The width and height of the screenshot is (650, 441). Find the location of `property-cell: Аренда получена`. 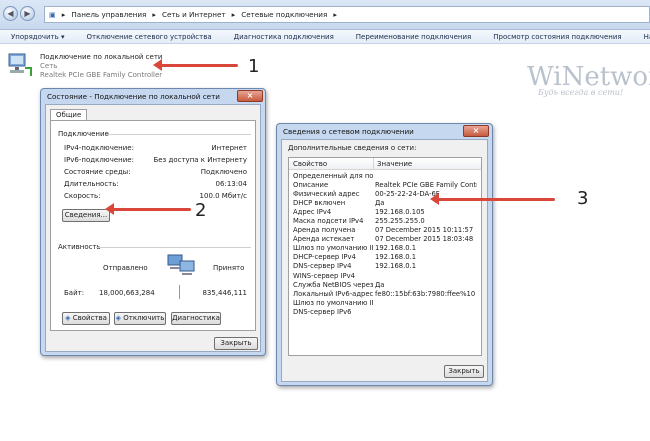

property-cell: Аренда получена is located at coordinates (324, 230).